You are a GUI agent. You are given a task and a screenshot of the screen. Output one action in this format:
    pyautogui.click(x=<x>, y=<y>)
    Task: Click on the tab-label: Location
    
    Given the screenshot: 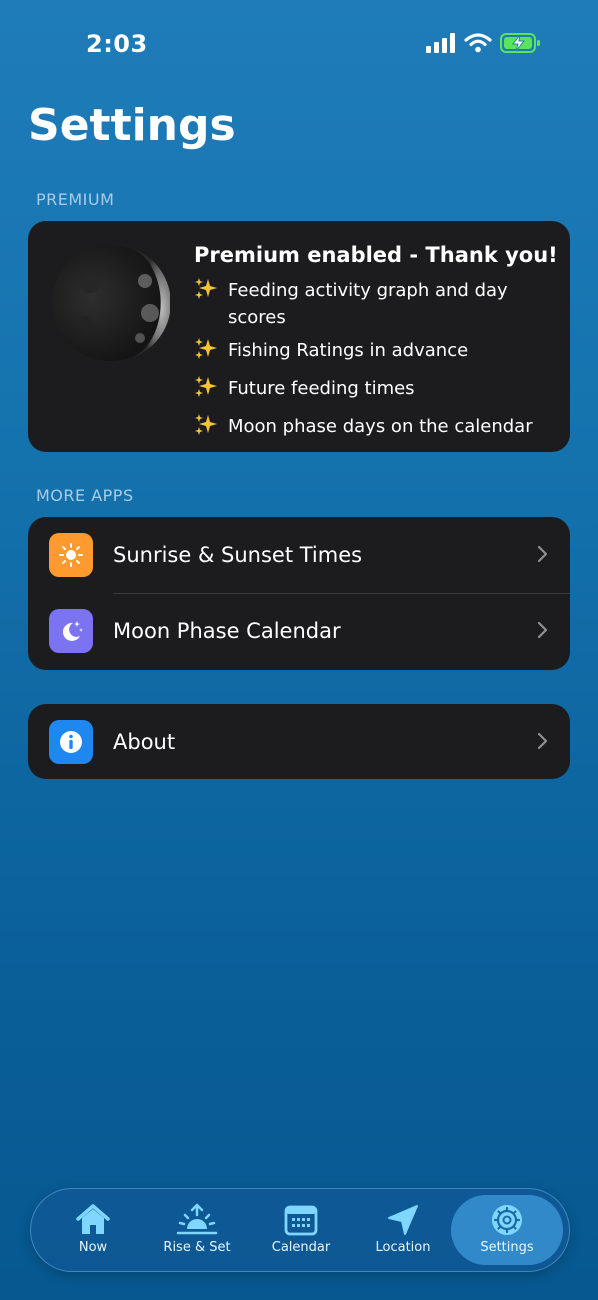 What is the action you would take?
    pyautogui.click(x=403, y=1247)
    